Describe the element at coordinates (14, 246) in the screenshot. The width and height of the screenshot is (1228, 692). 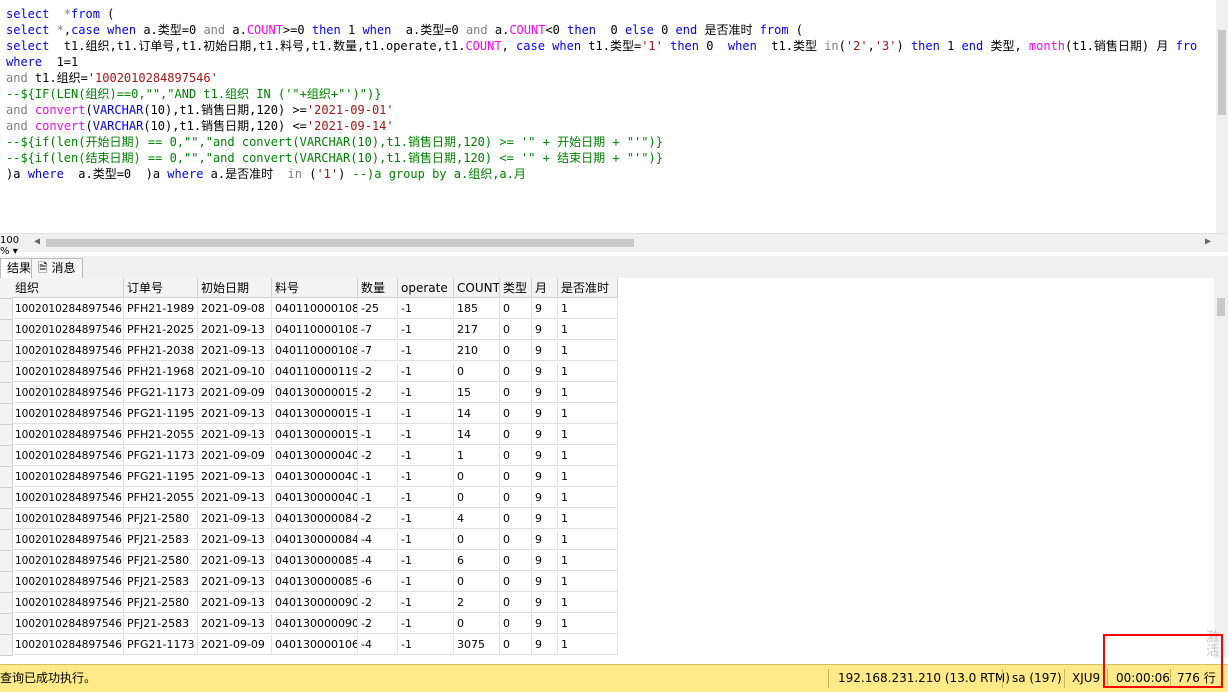
I see `zoom-select: 100 % ▾` at that location.